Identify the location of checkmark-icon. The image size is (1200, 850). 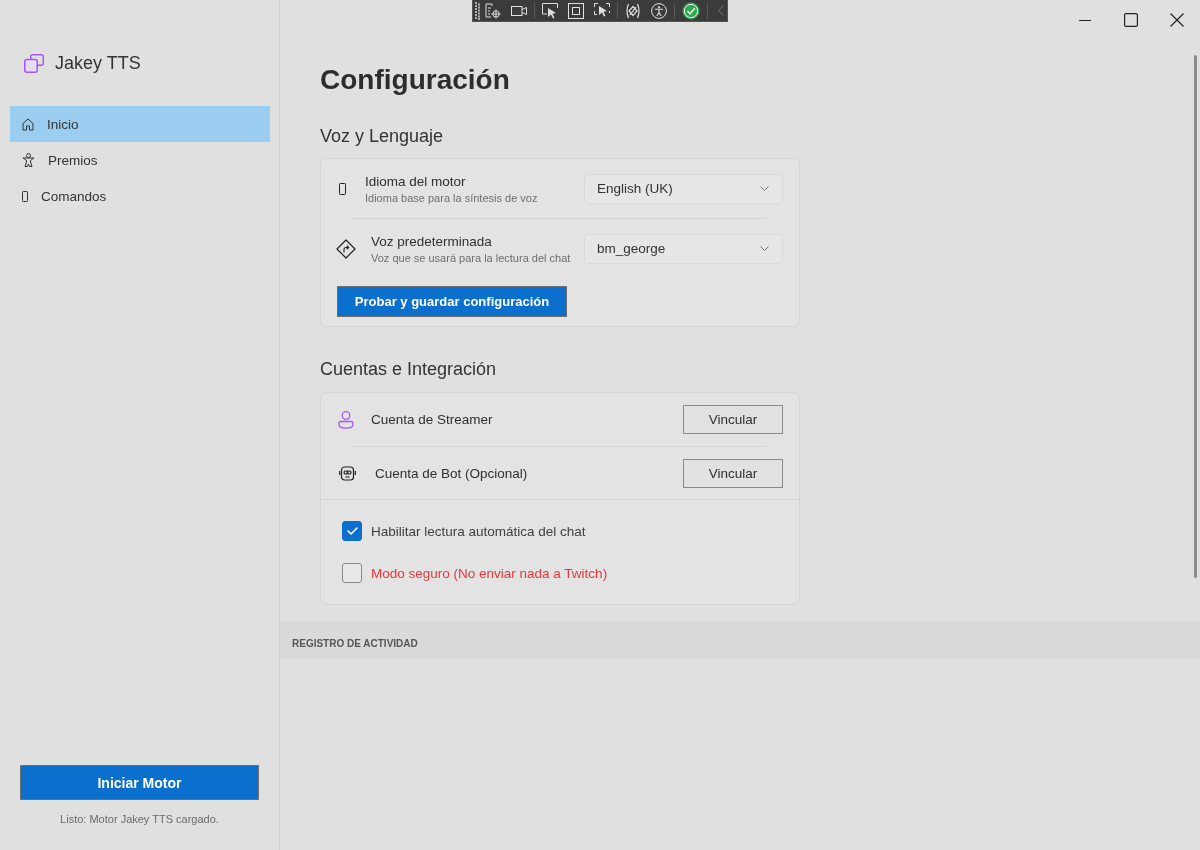
(352, 531).